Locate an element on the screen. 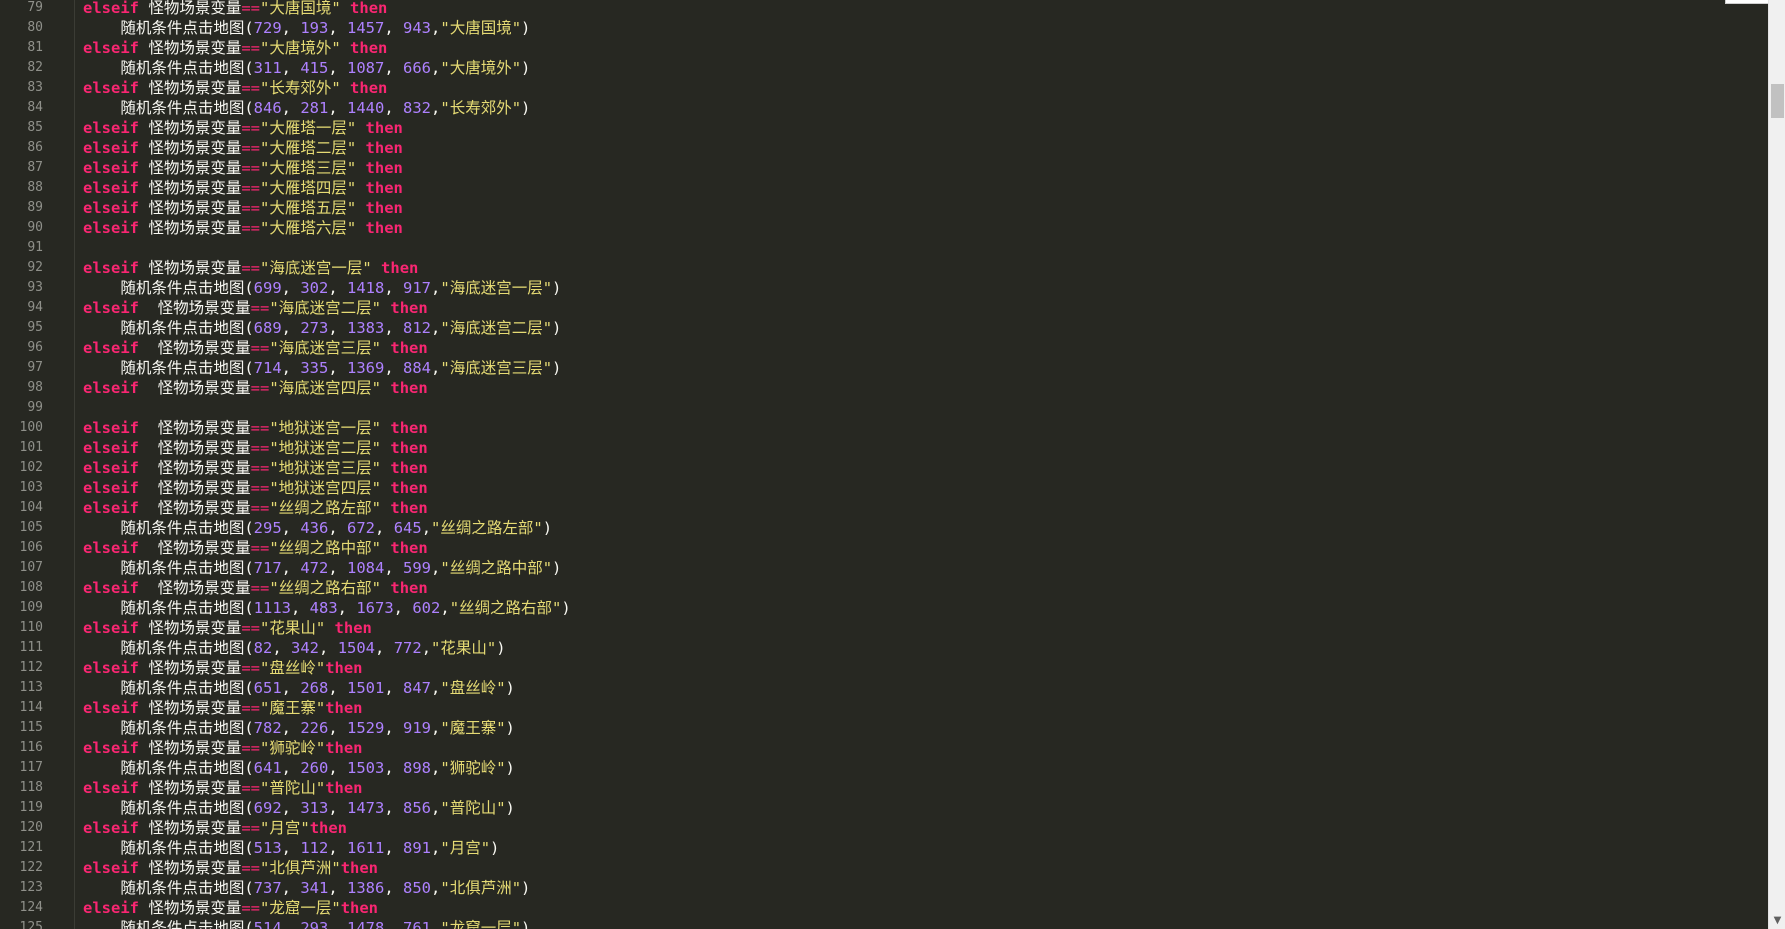  code-line: 98 elseif 怪物场景变量=="海底迷宫四层" then is located at coordinates (884, 388).